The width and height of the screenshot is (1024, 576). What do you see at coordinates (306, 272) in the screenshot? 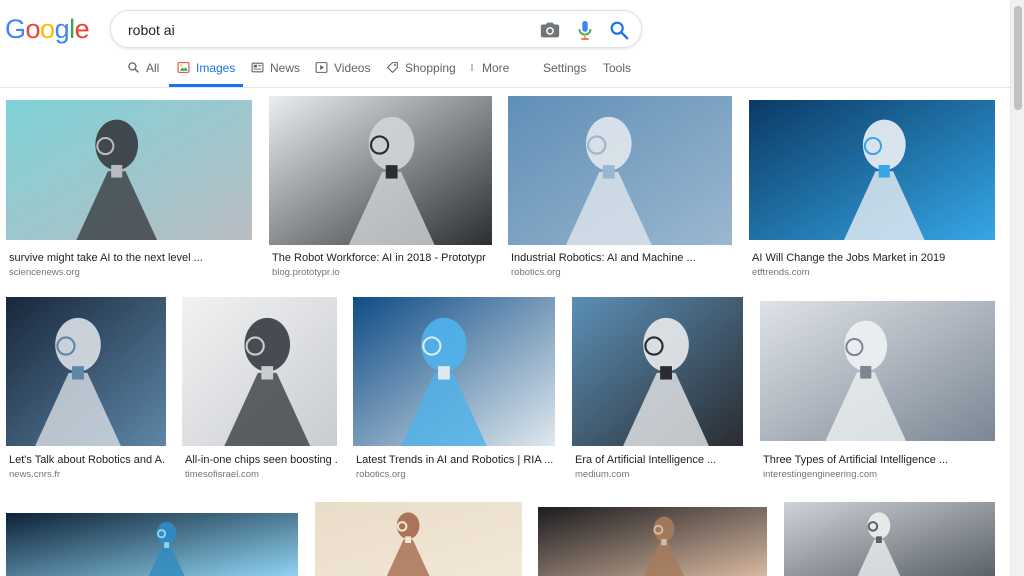
I see `result-source: blog.prototypr.io` at bounding box center [306, 272].